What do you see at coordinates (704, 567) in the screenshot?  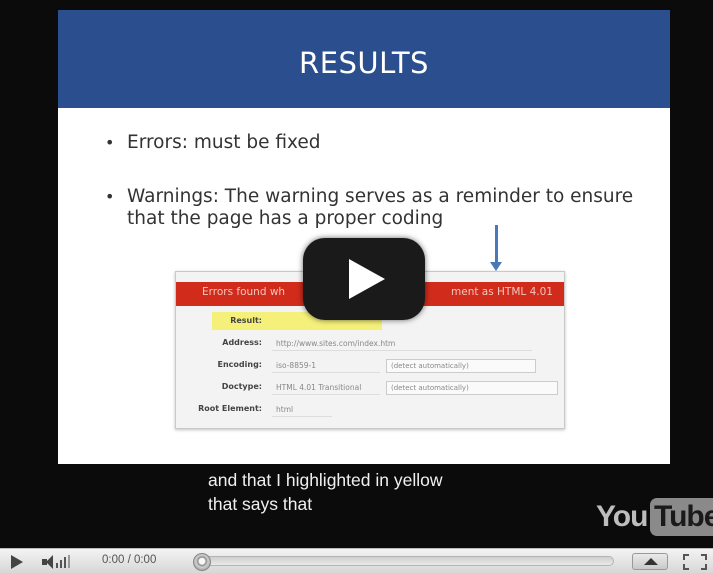 I see `corner-br` at bounding box center [704, 567].